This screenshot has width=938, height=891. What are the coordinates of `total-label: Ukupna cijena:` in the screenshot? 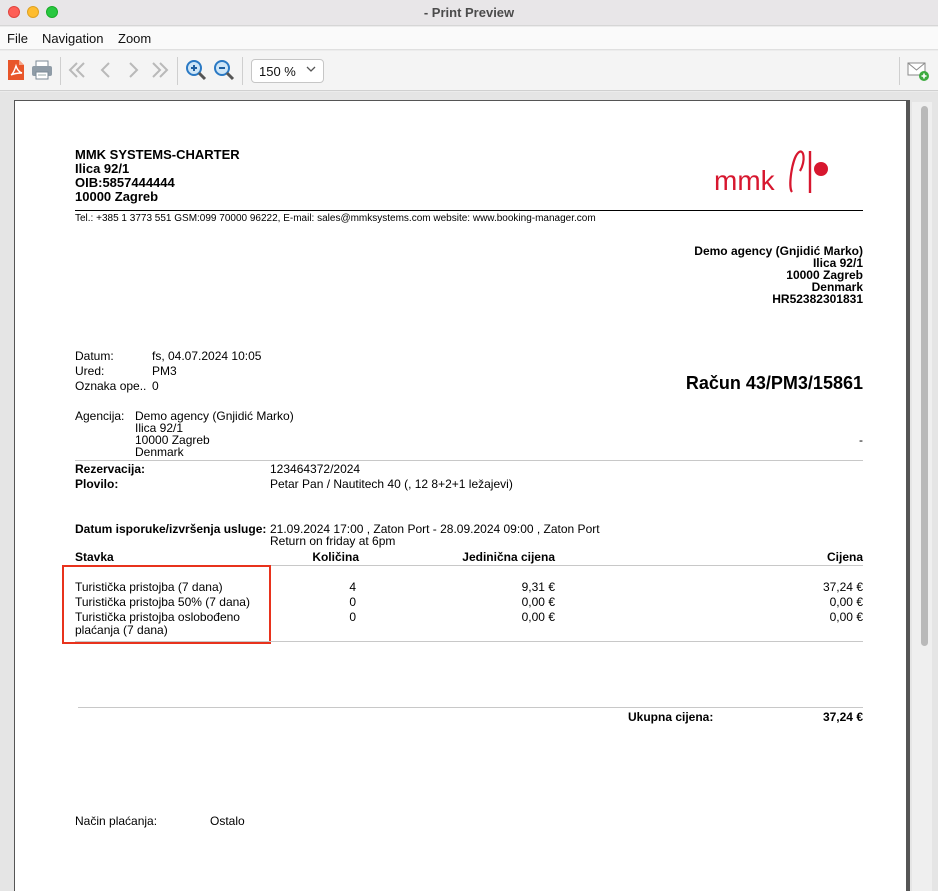 It's located at (671, 717).